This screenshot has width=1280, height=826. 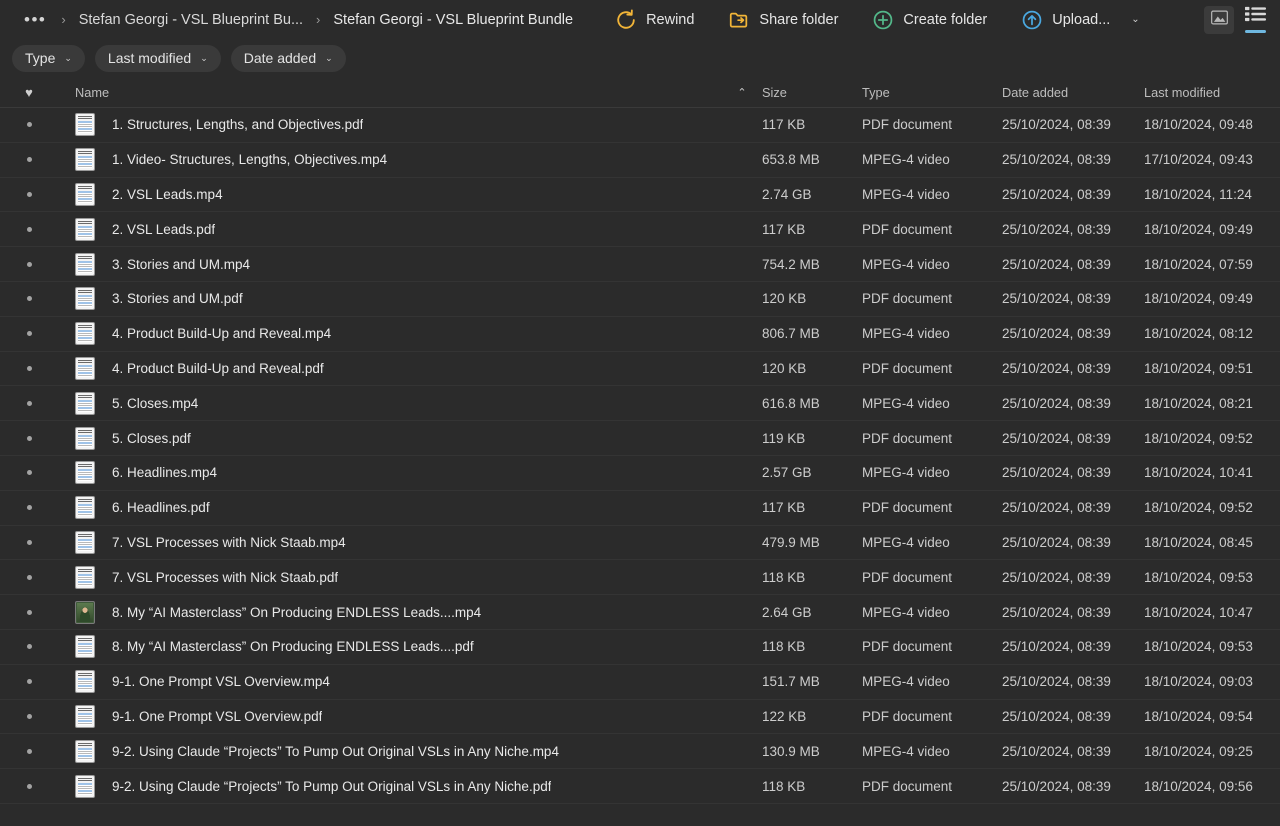 What do you see at coordinates (1255, 20) in the screenshot?
I see `list-view-button` at bounding box center [1255, 20].